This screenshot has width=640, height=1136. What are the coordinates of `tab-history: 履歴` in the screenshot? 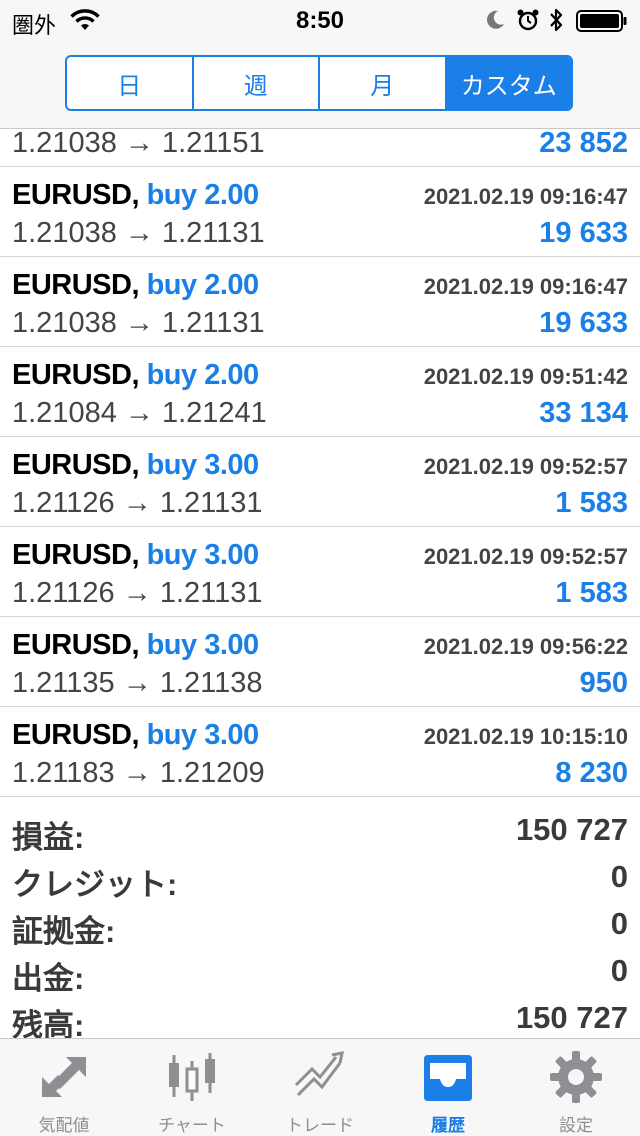 It's located at (448, 1087).